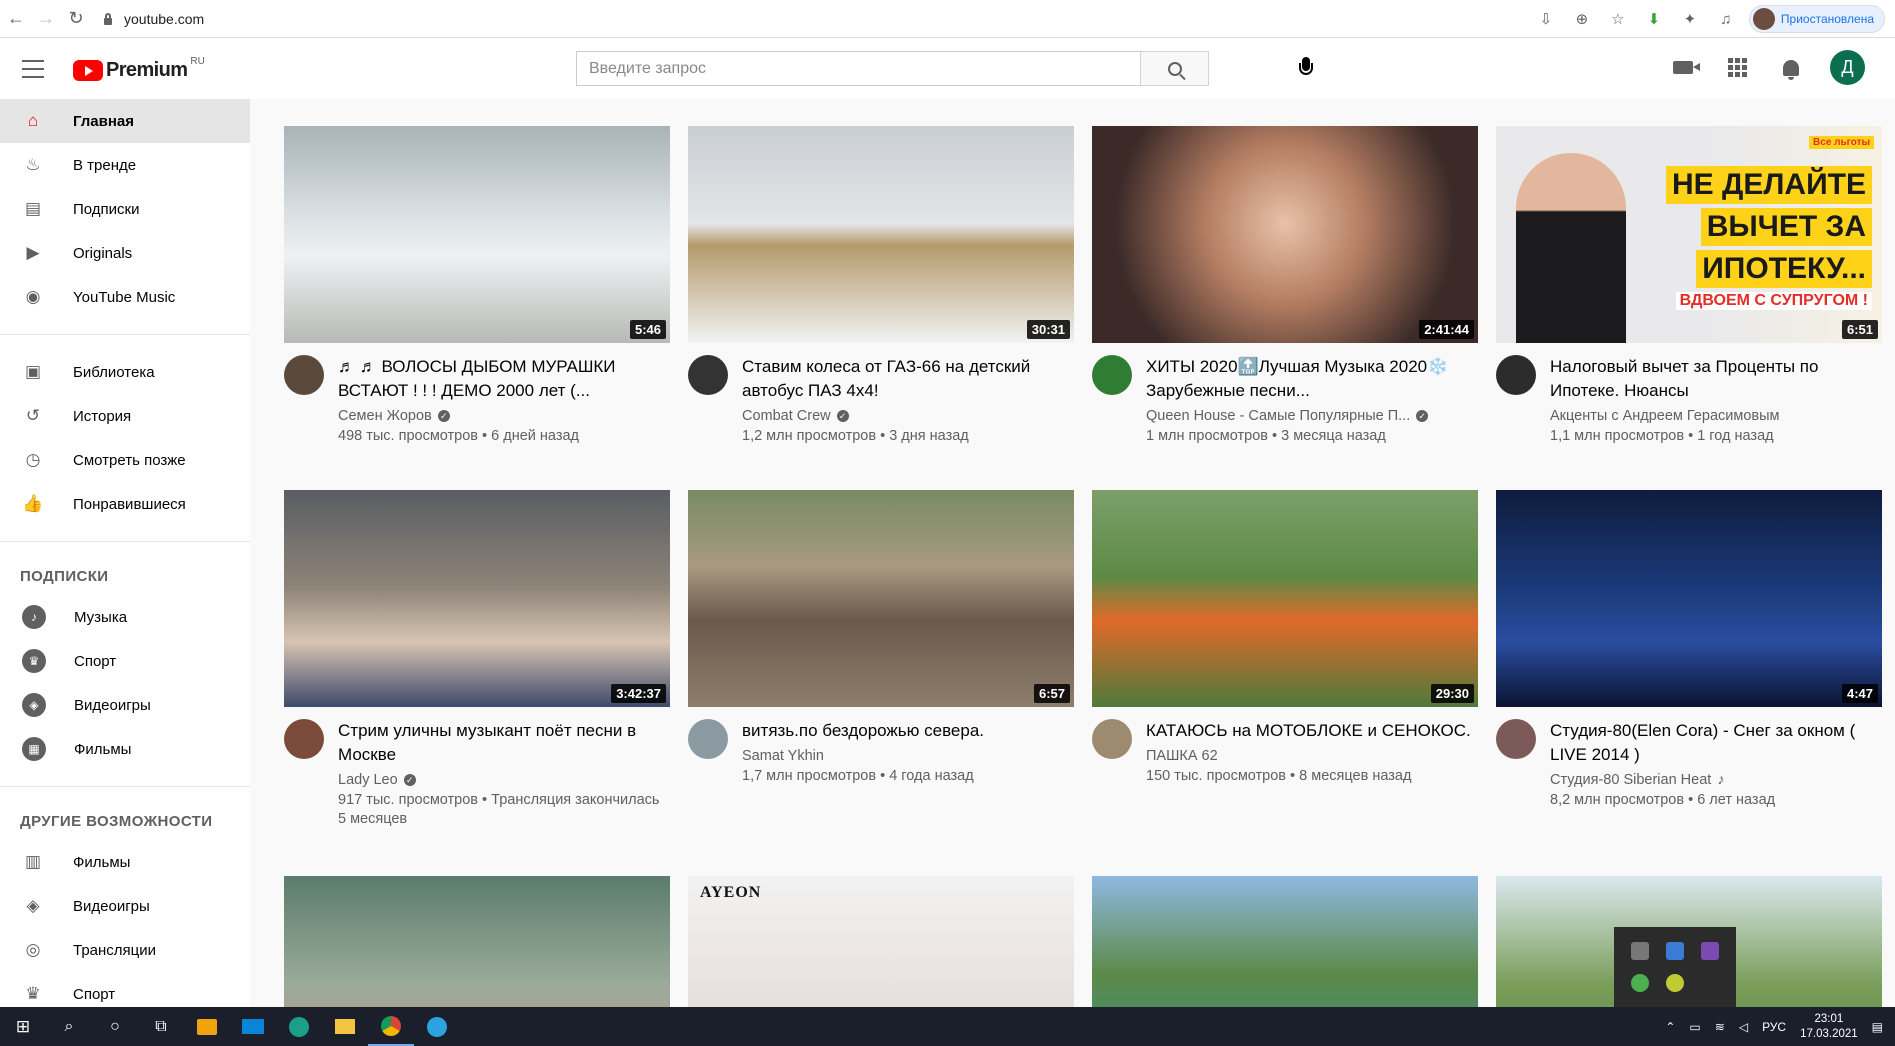 This screenshot has height=1046, width=1895. I want to click on video-thumbnail: 29:30, so click(1285, 598).